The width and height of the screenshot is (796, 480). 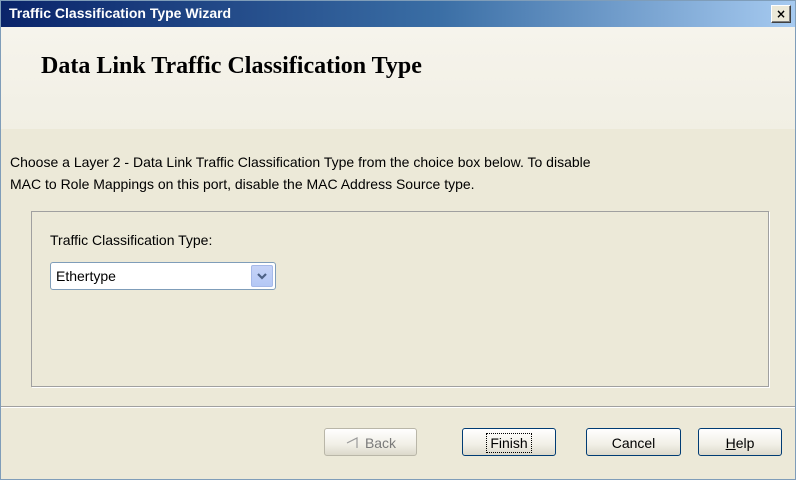 I want to click on help-button: Help, so click(x=740, y=442).